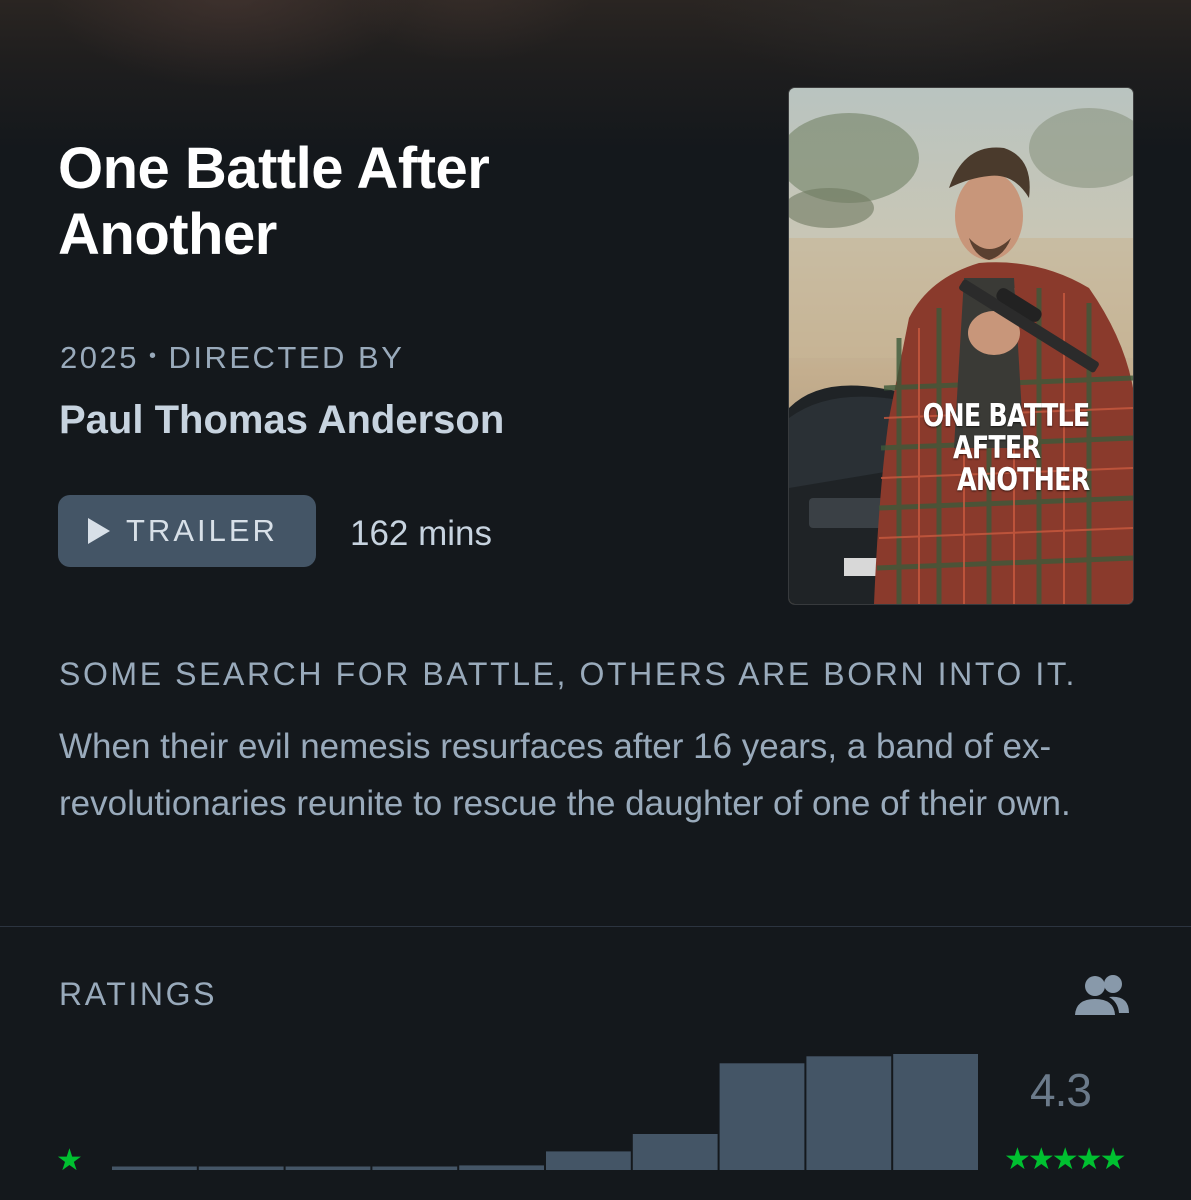 Image resolution: width=1191 pixels, height=1200 pixels. What do you see at coordinates (849, 1113) in the screenshot?
I see `histogram-bar-4.5` at bounding box center [849, 1113].